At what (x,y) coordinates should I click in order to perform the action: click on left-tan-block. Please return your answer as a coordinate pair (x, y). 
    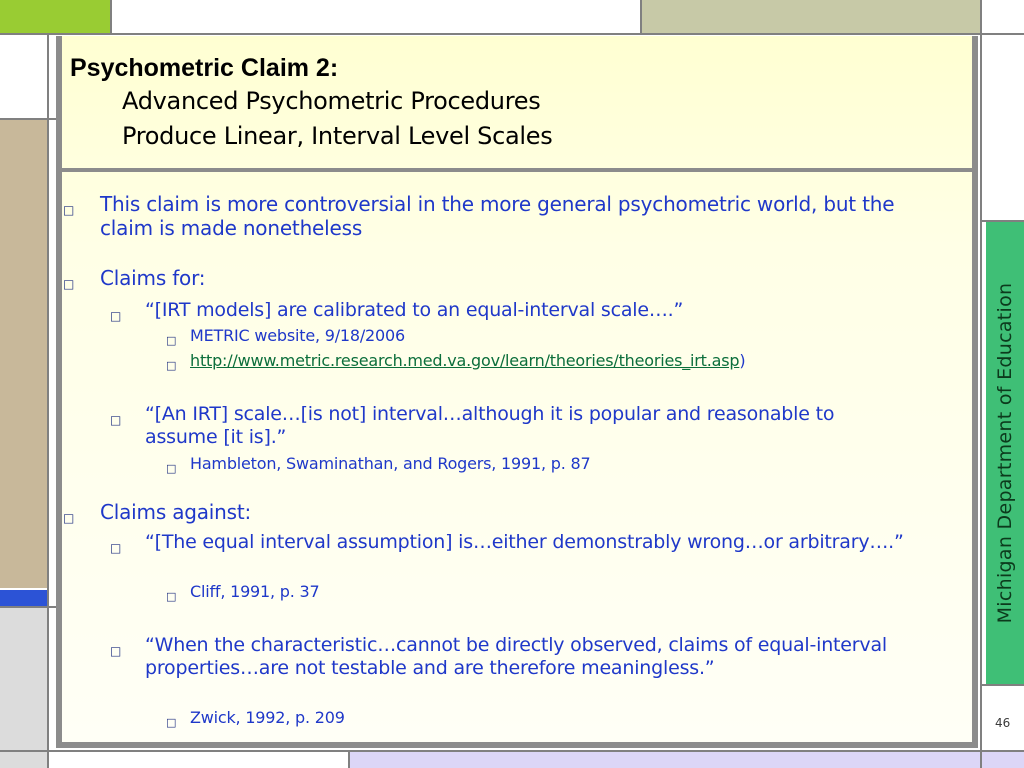
    Looking at the image, I should click on (23, 354).